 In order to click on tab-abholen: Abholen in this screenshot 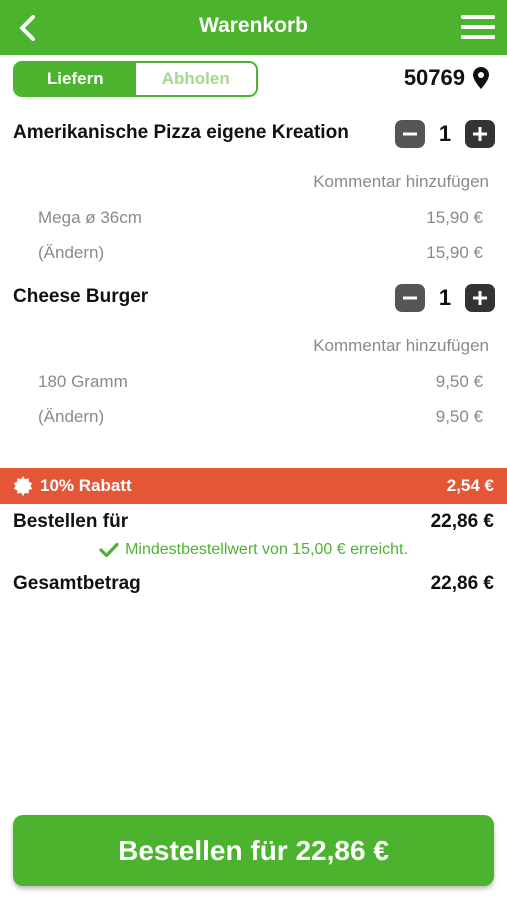, I will do `click(195, 79)`.